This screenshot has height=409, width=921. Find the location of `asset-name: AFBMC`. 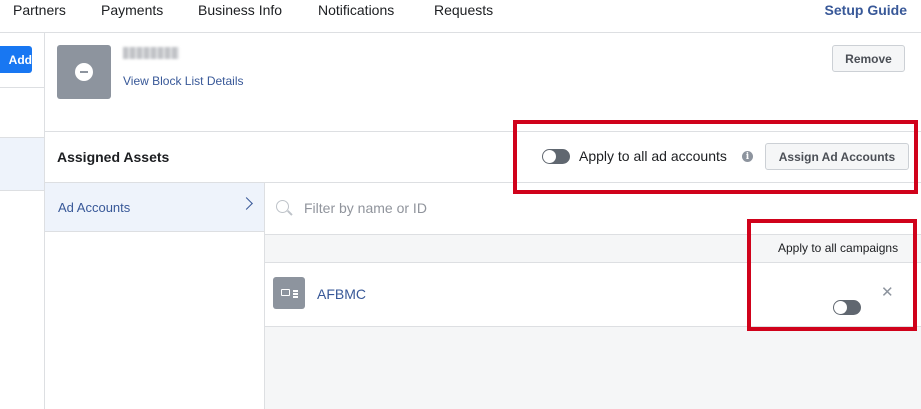

asset-name: AFBMC is located at coordinates (341, 294).